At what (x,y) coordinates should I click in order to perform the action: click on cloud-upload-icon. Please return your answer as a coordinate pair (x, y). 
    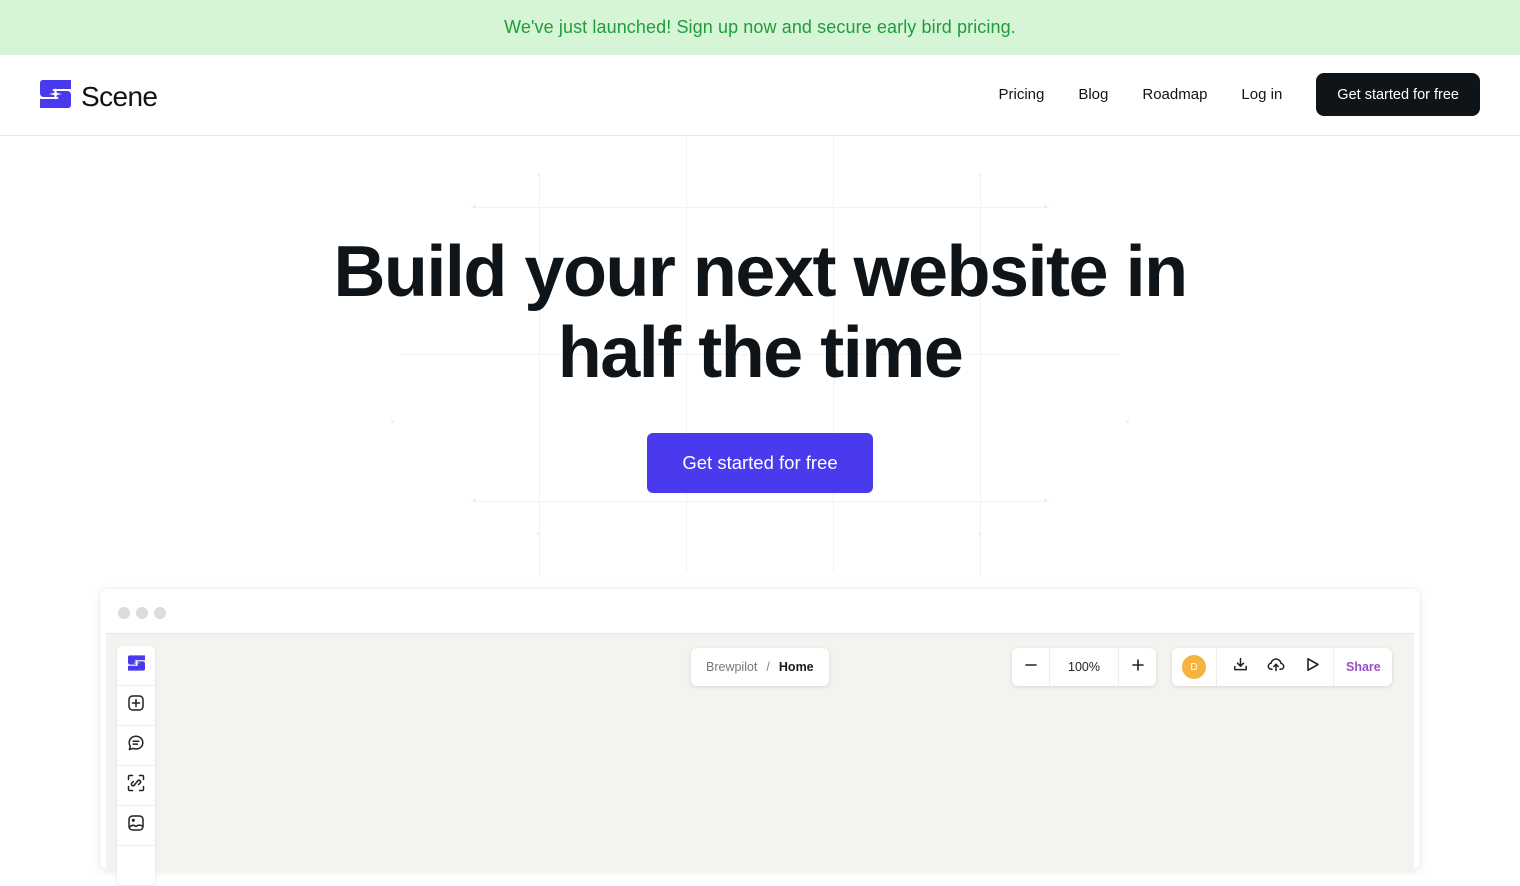
    Looking at the image, I should click on (1276, 667).